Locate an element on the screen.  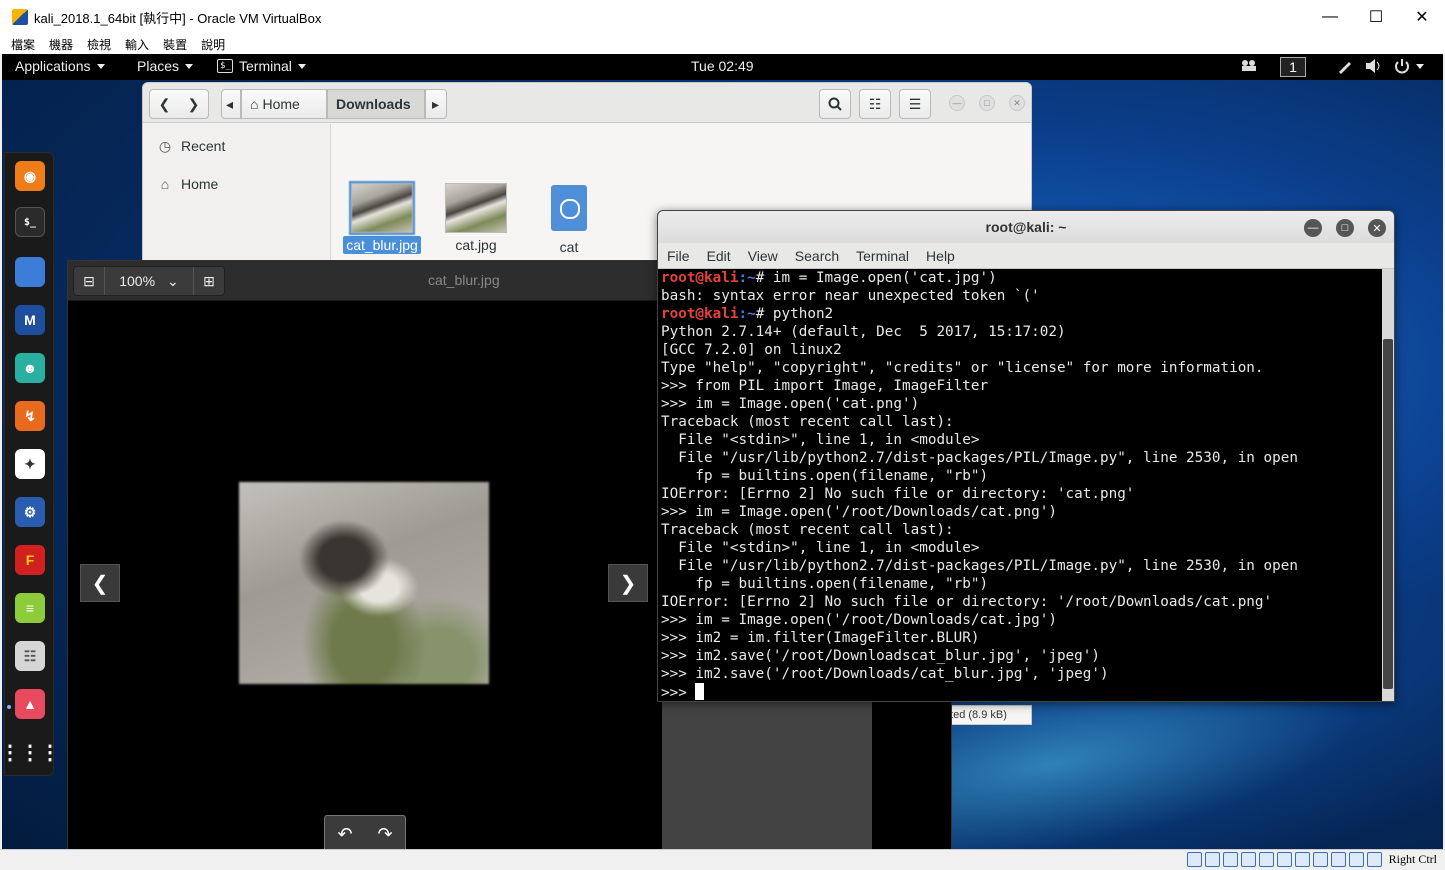
firefox-icon: ◉ is located at coordinates (30, 176).